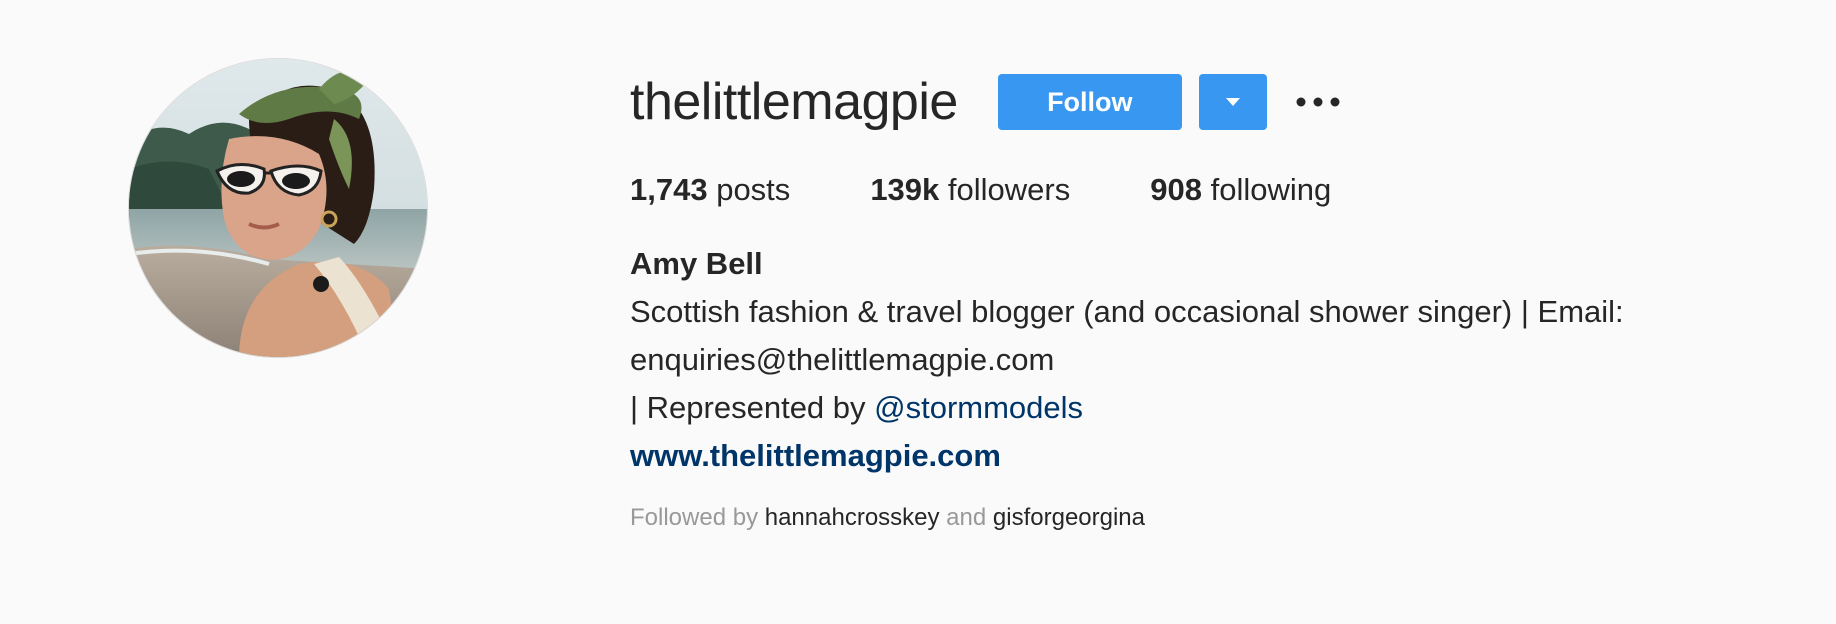  I want to click on ellipsis-icon, so click(1318, 102).